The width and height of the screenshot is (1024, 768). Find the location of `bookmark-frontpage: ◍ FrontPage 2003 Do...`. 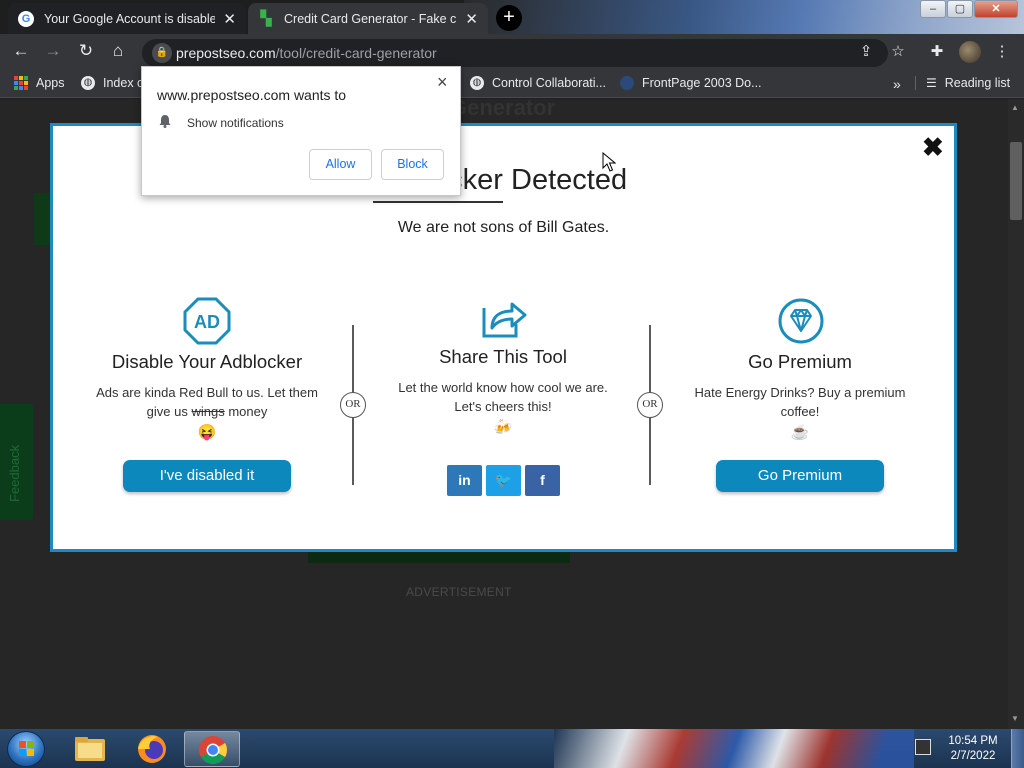

bookmark-frontpage: ◍ FrontPage 2003 Do... is located at coordinates (691, 83).